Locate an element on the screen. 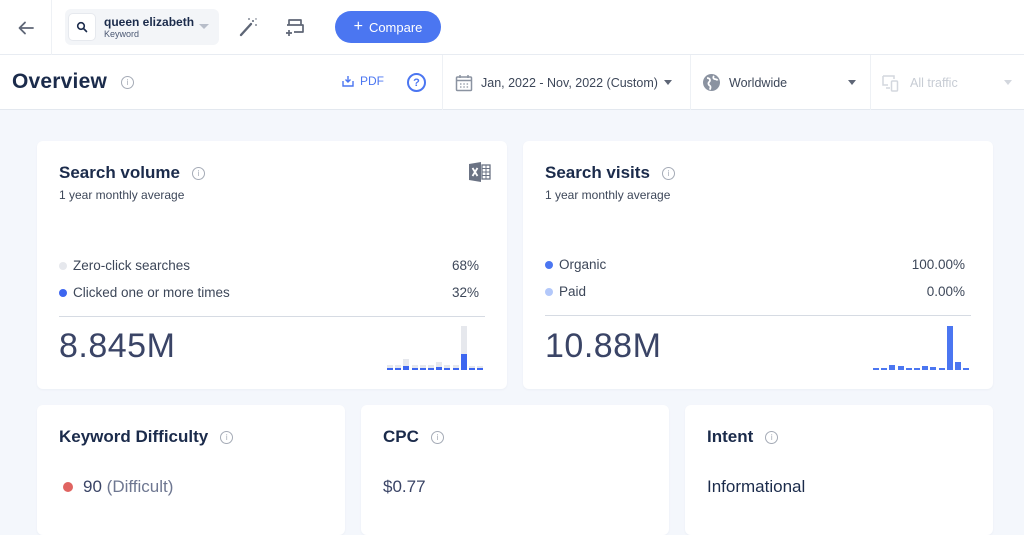 This screenshot has width=1024, height=535. search-volume-subtitle: 1 year monthly average is located at coordinates (122, 195).